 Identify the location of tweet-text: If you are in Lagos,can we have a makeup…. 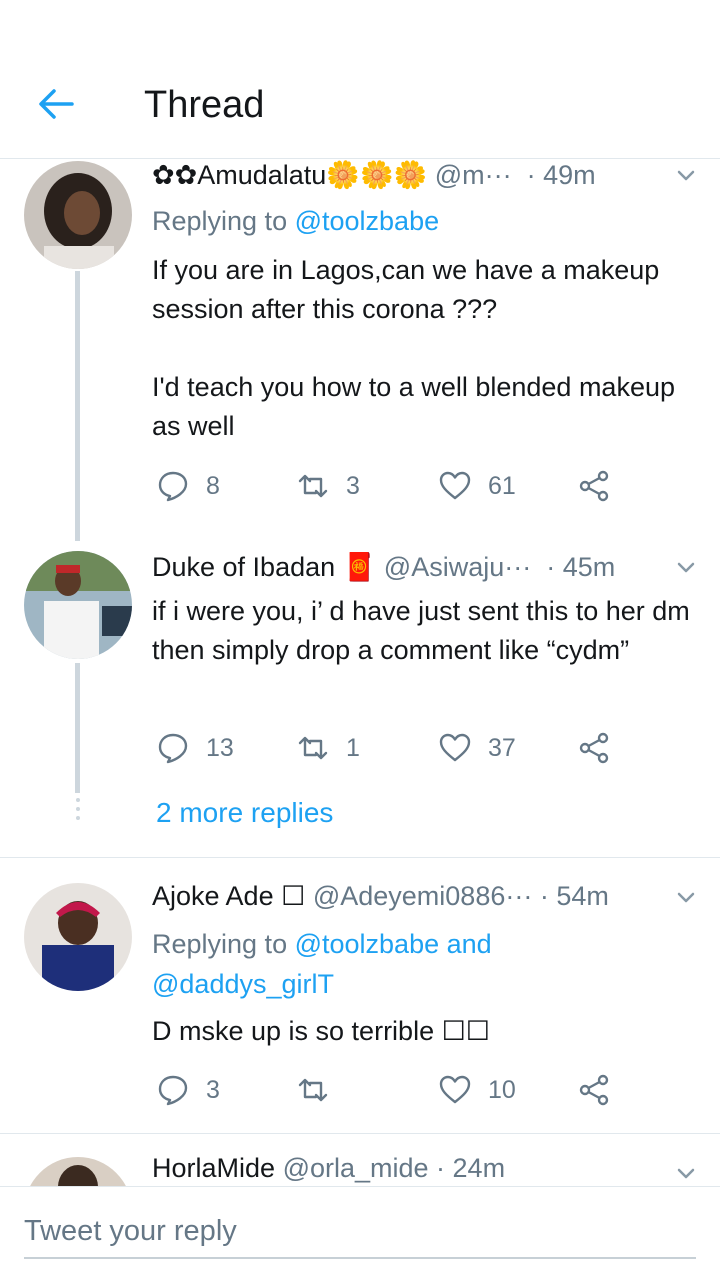
(413, 348).